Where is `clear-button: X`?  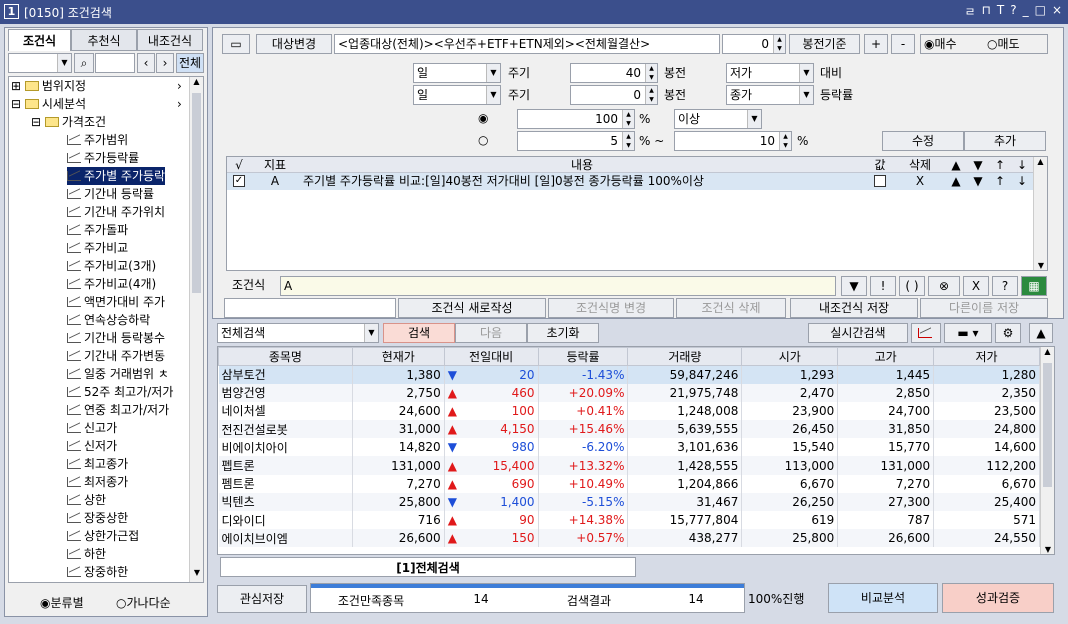
clear-button: X is located at coordinates (976, 286).